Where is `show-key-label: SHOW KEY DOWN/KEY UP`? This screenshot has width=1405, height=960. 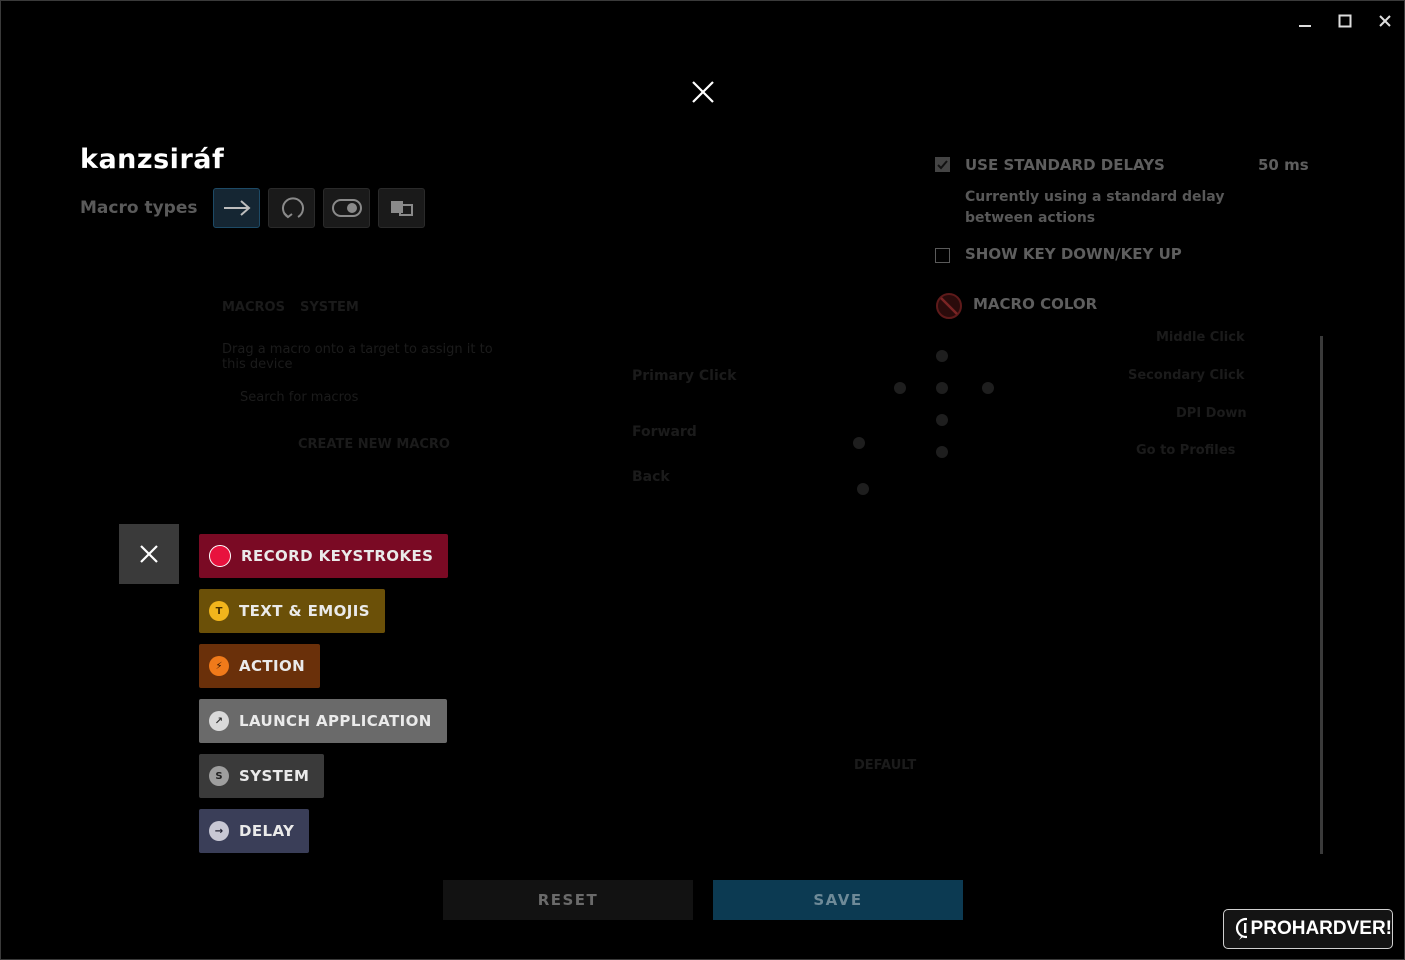 show-key-label: SHOW KEY DOWN/KEY UP is located at coordinates (1073, 254).